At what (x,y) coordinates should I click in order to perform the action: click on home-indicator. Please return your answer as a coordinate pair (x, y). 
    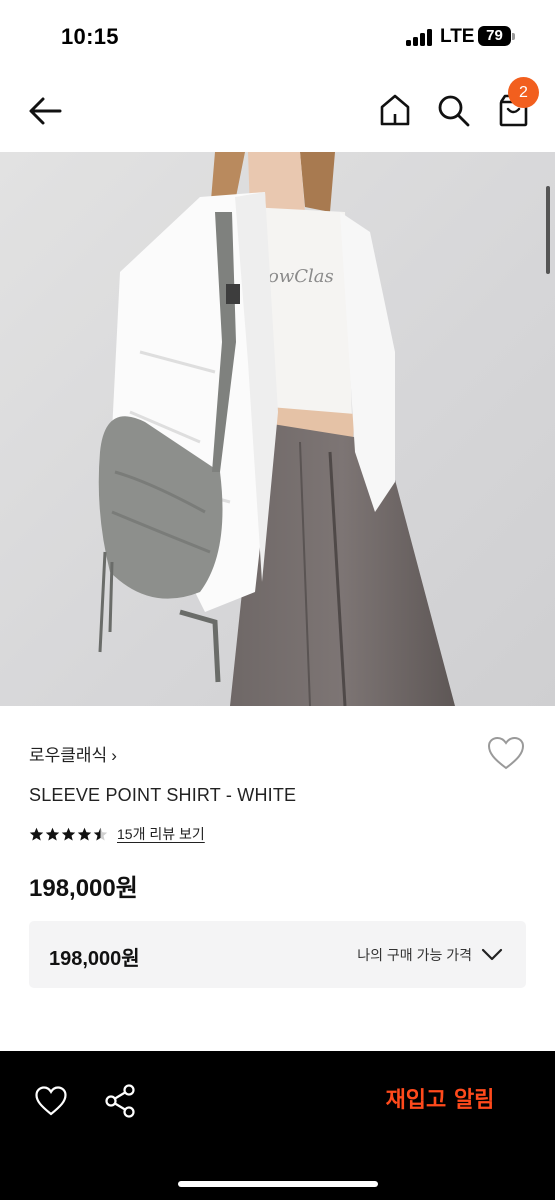
    Looking at the image, I should click on (278, 1184).